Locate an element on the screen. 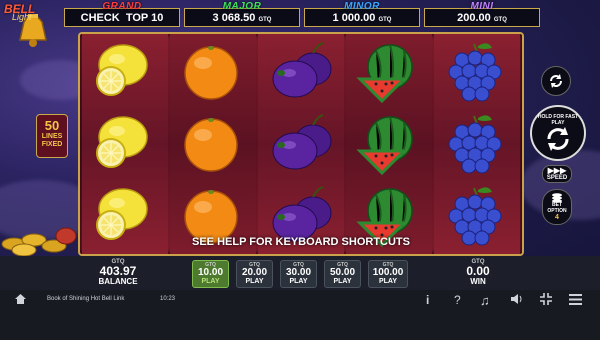  jackpot-mini-currency: GTQ is located at coordinates (500, 20).